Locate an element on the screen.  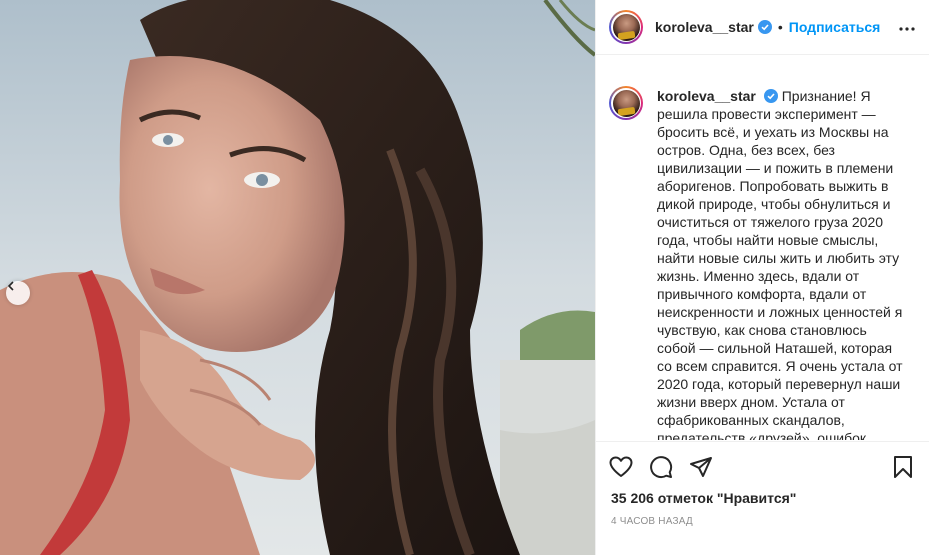
share-button is located at coordinates (701, 469).